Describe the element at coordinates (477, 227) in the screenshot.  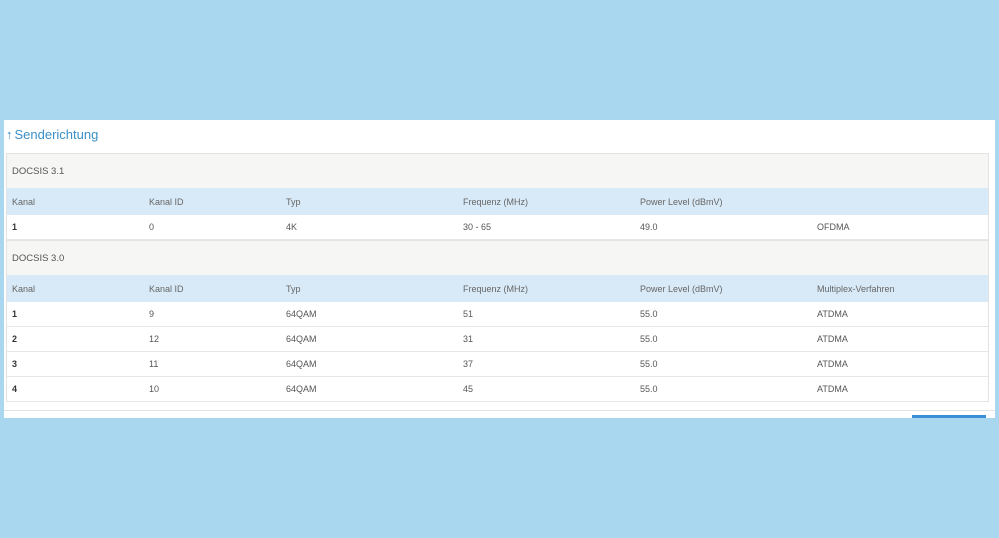
I see `cell-frequenz: 30 - 65` at that location.